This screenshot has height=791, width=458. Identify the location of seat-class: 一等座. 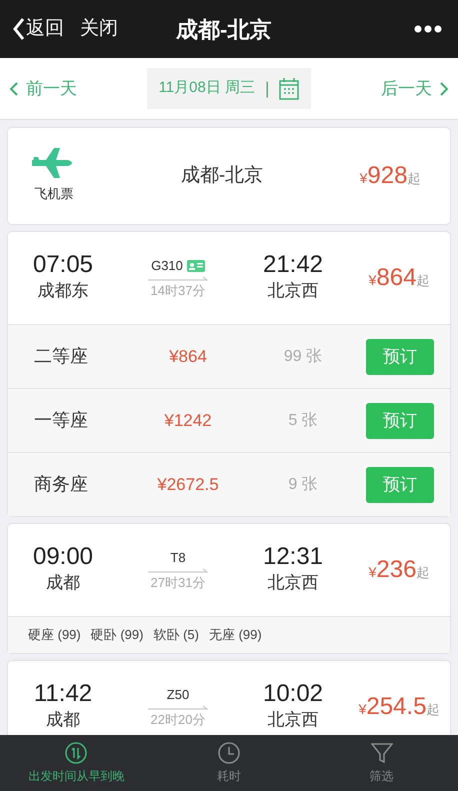
(61, 420).